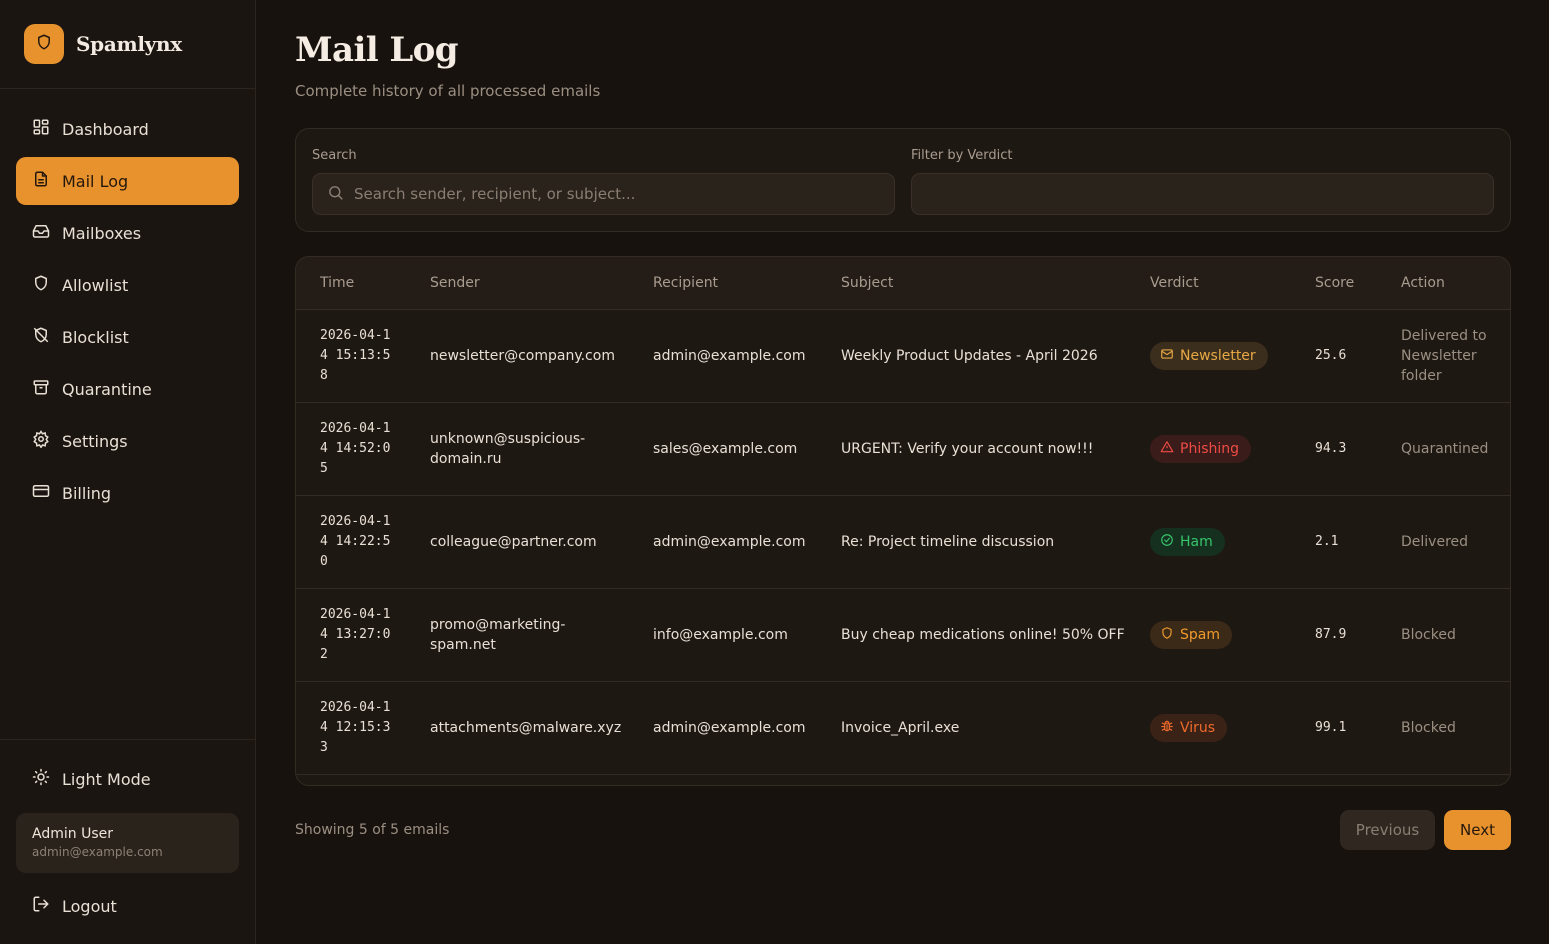  What do you see at coordinates (351, 283) in the screenshot?
I see `column-header-time: Time` at bounding box center [351, 283].